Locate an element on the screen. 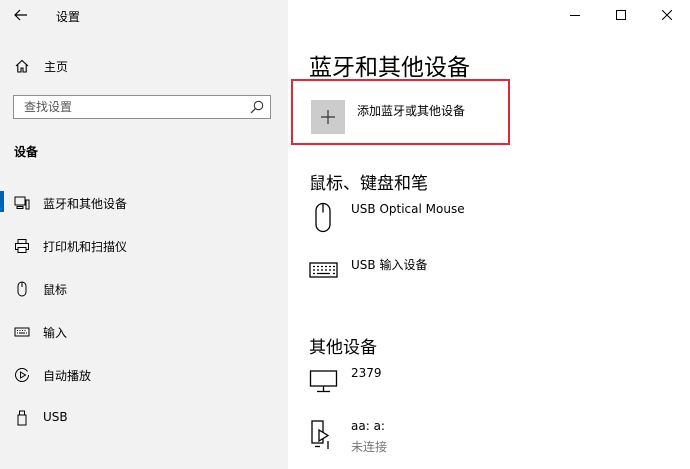 This screenshot has width=690, height=469. autoplay-icon is located at coordinates (22, 374).